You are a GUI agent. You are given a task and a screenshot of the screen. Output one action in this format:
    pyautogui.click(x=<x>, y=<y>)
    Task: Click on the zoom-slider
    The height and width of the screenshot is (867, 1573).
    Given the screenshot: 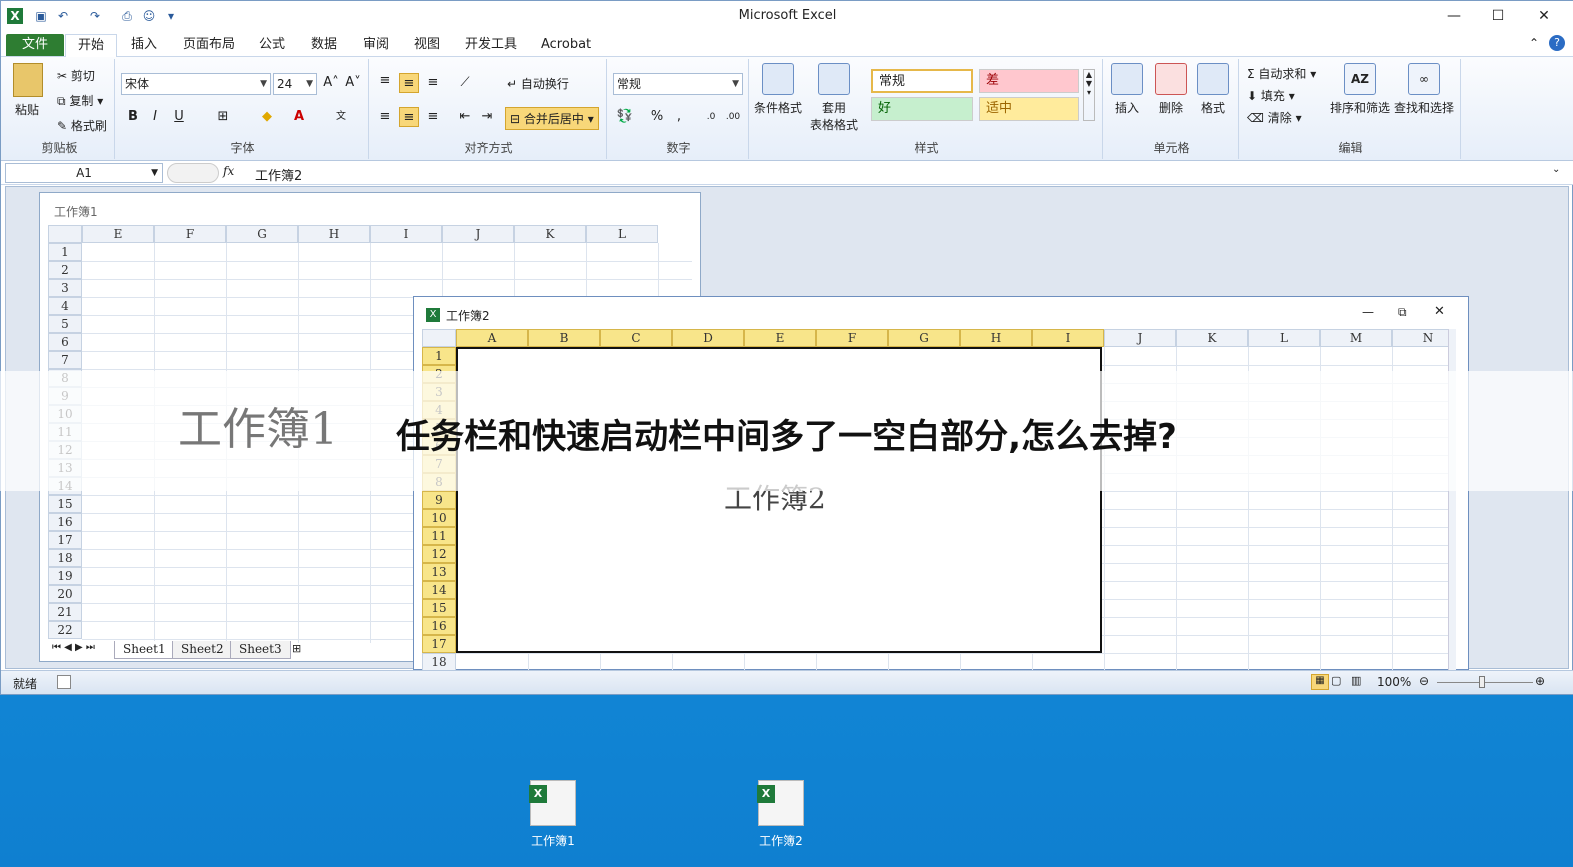 What is the action you would take?
    pyautogui.click(x=1485, y=682)
    